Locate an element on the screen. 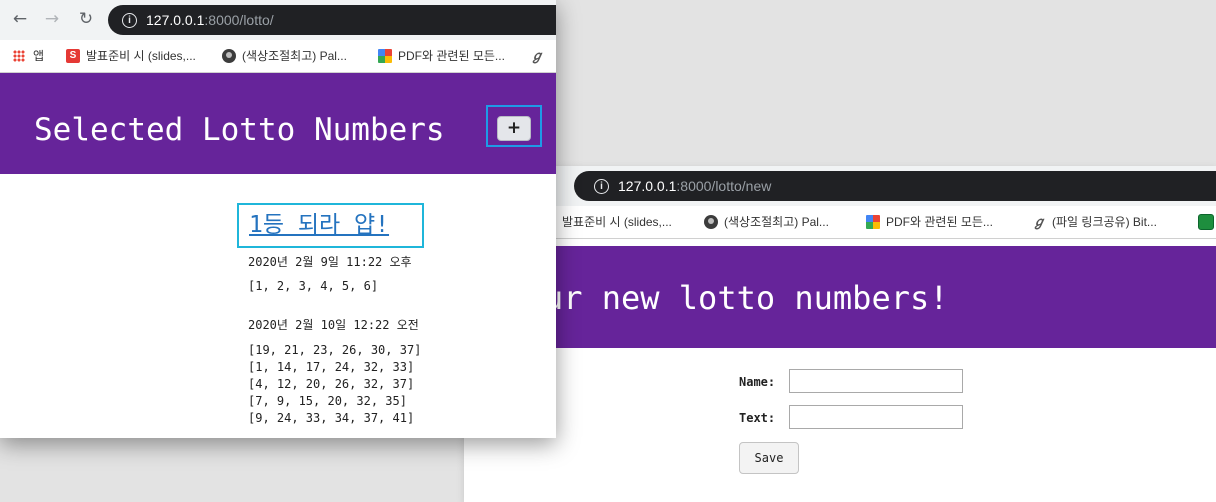 The width and height of the screenshot is (1216, 502). text-label: Text: is located at coordinates (757, 418).